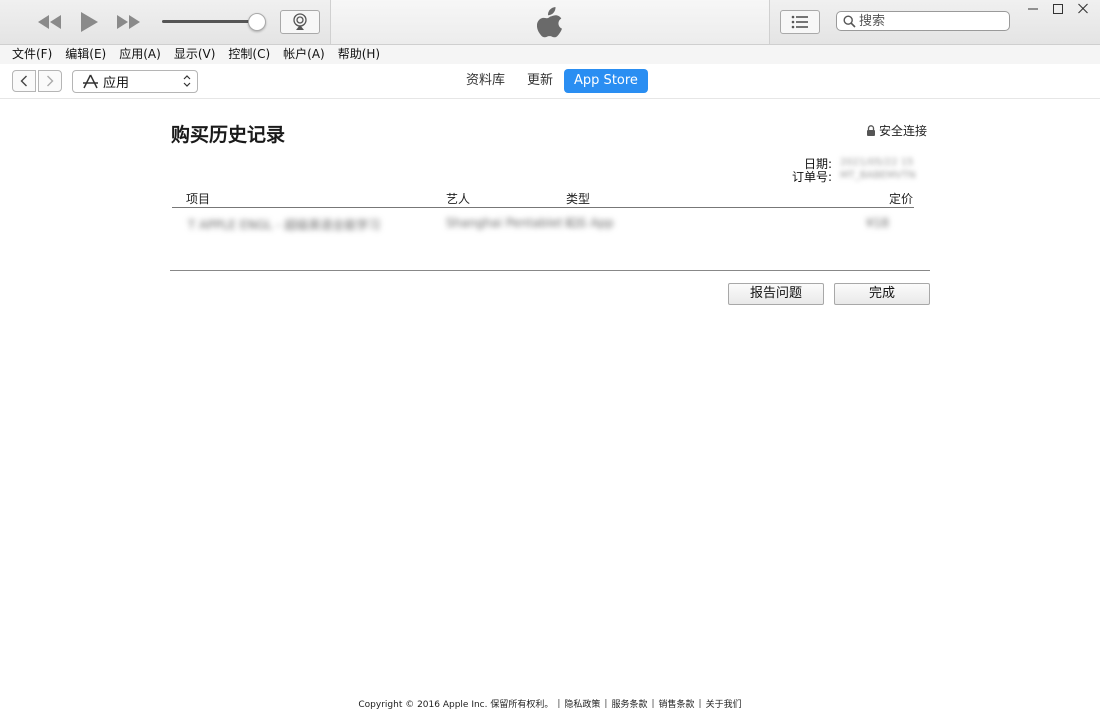  What do you see at coordinates (304, 54) in the screenshot?
I see `menu-account: 帐户(A)` at bounding box center [304, 54].